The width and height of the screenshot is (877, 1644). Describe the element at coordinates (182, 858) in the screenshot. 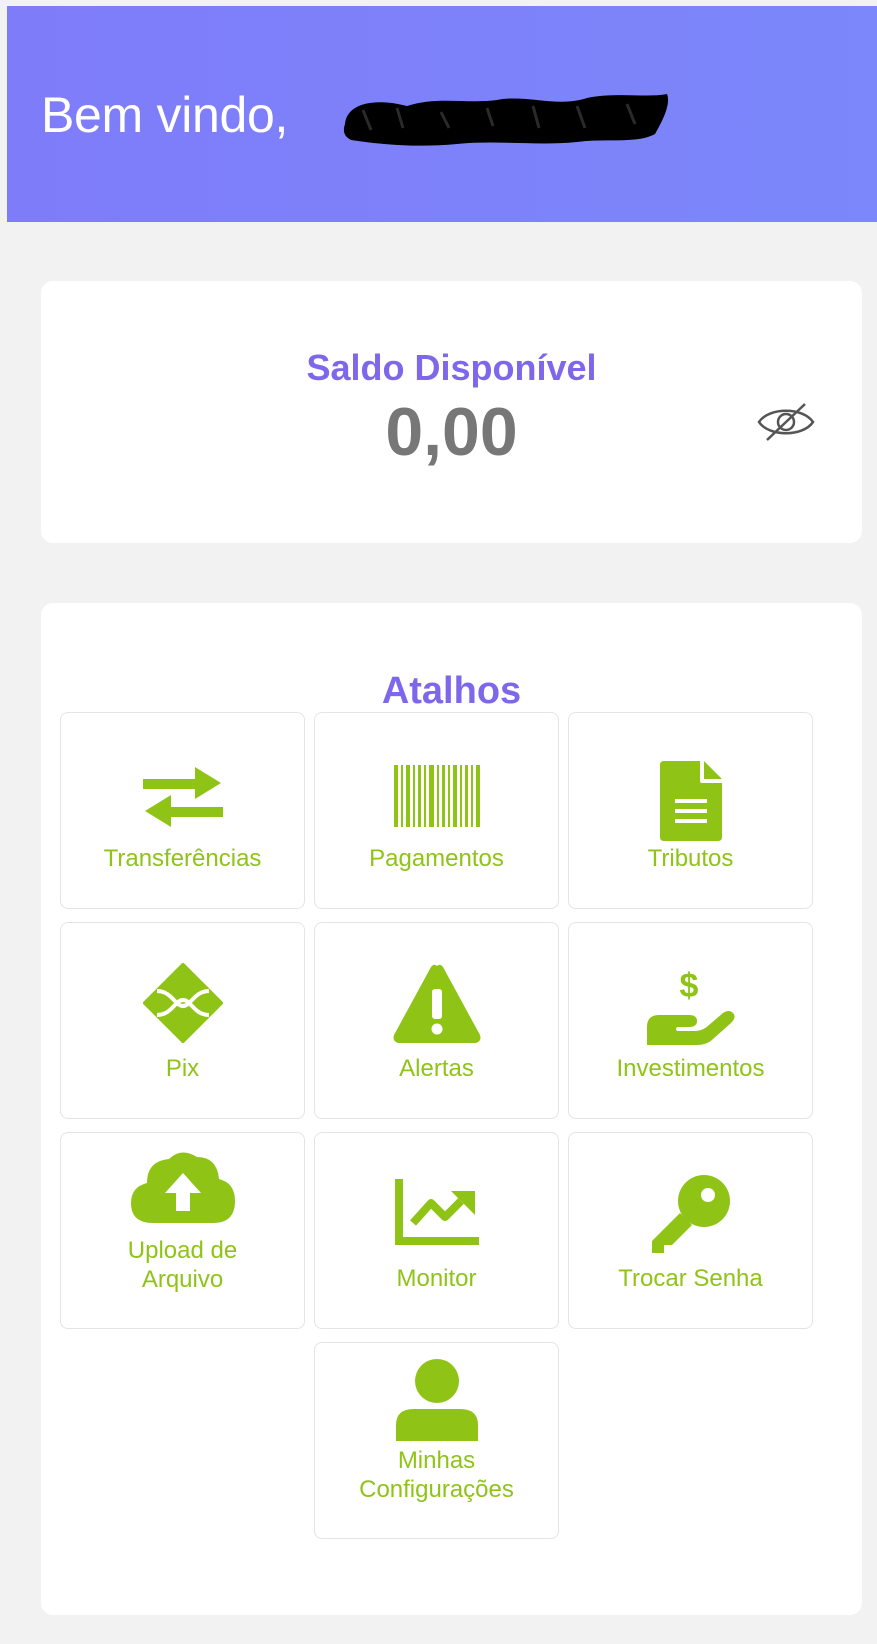

I see `shortcut-label: Transferências` at that location.